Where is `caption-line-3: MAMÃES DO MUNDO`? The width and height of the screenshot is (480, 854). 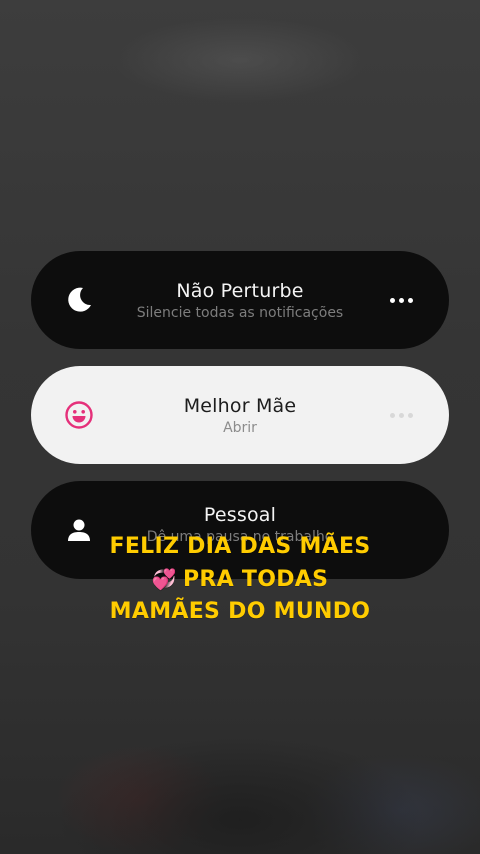
caption-line-3: MAMÃES DO MUNDO is located at coordinates (240, 611).